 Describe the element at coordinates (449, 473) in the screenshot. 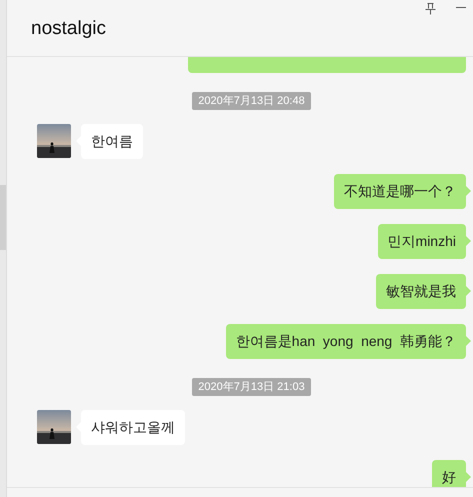

I see `message-bubble: 好` at that location.